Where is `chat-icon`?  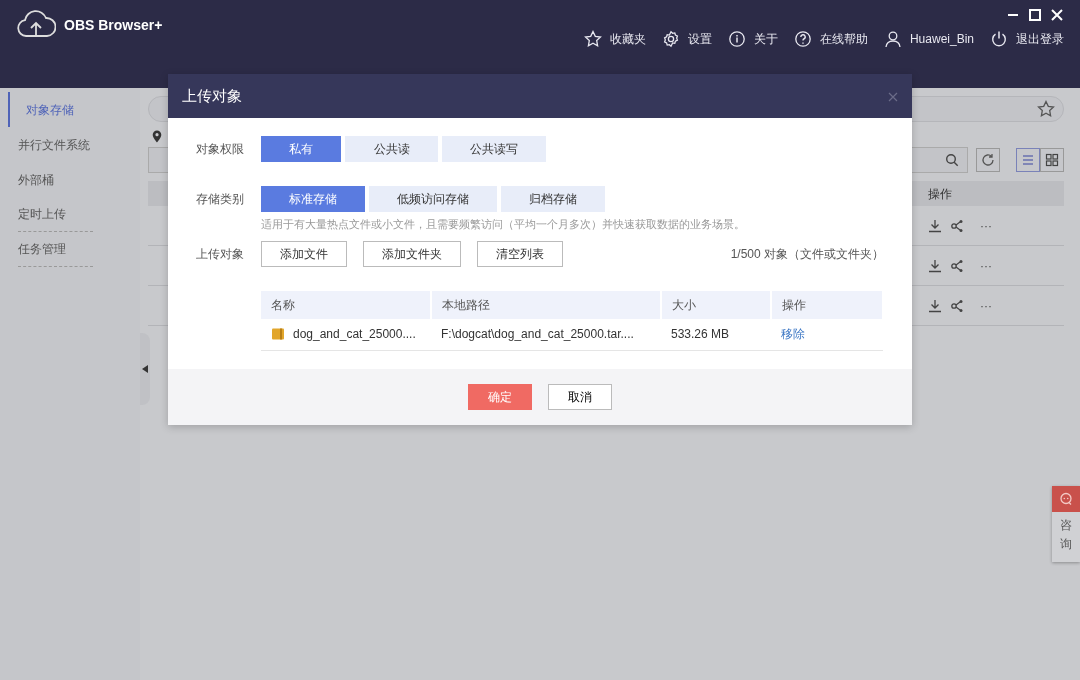 chat-icon is located at coordinates (1066, 499).